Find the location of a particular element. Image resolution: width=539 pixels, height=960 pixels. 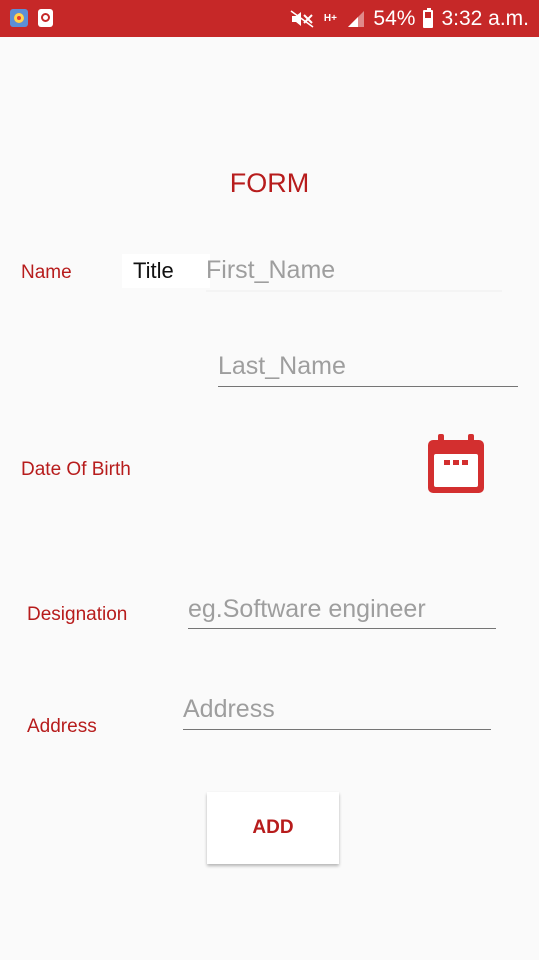

title-spinner: Title is located at coordinates (166, 271).